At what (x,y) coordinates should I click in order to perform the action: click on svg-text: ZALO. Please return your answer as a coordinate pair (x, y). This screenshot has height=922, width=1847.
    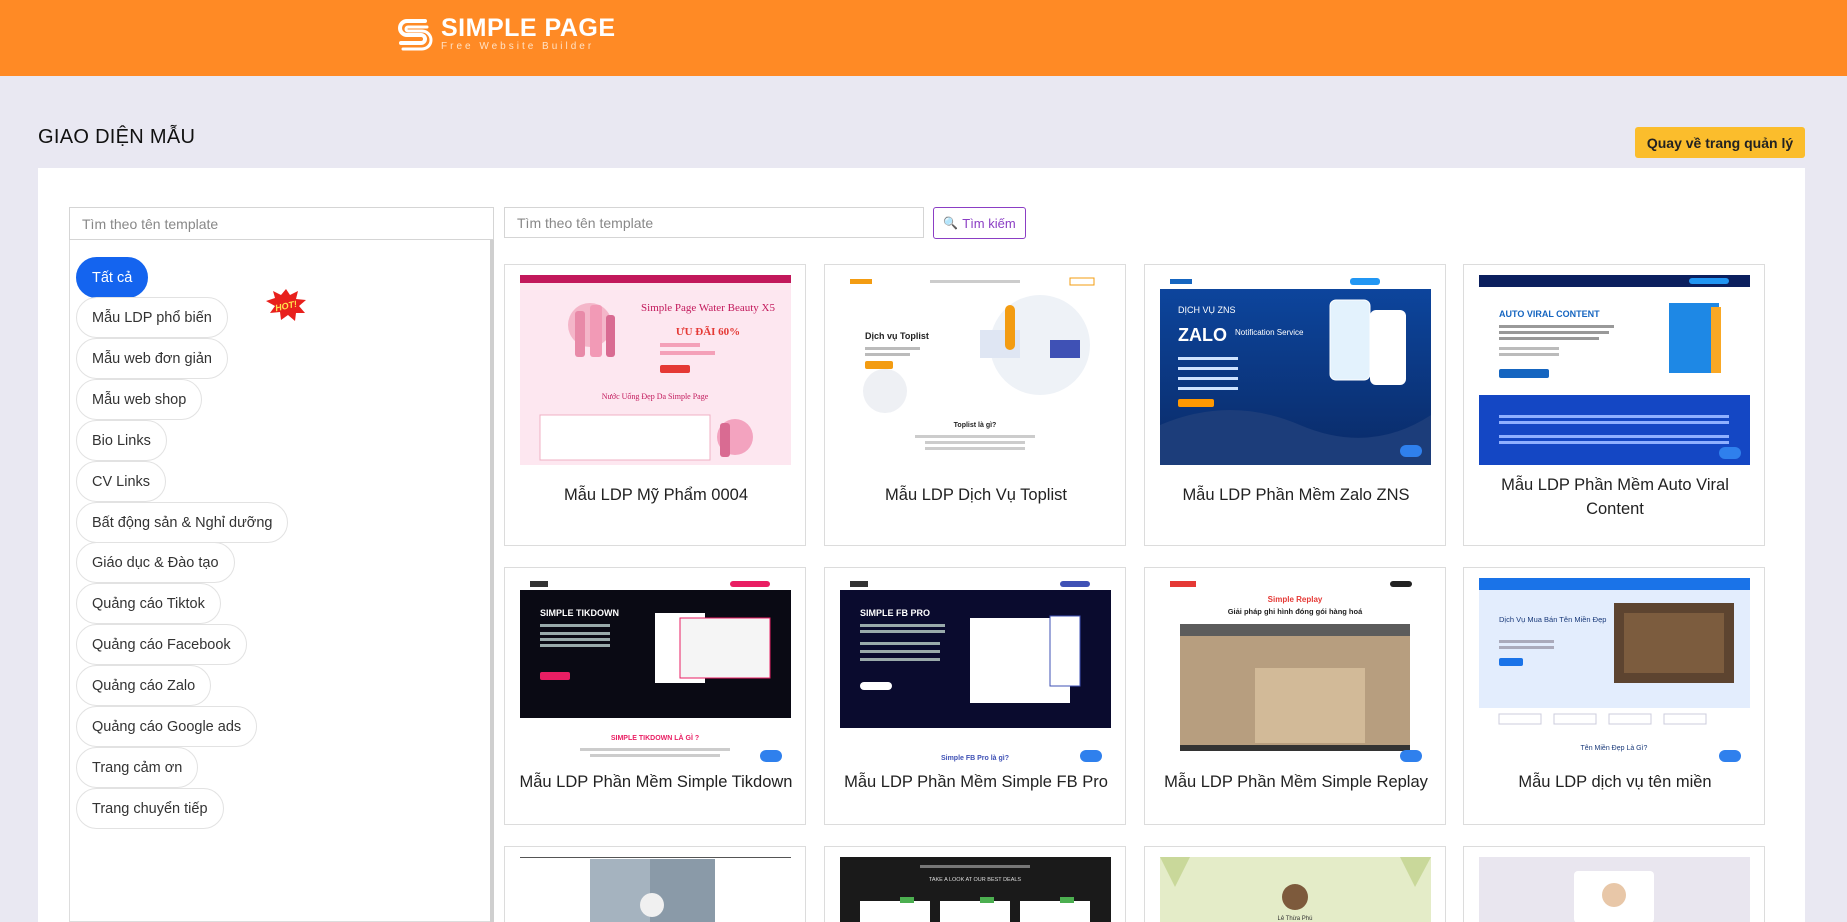
    Looking at the image, I should click on (1202, 335).